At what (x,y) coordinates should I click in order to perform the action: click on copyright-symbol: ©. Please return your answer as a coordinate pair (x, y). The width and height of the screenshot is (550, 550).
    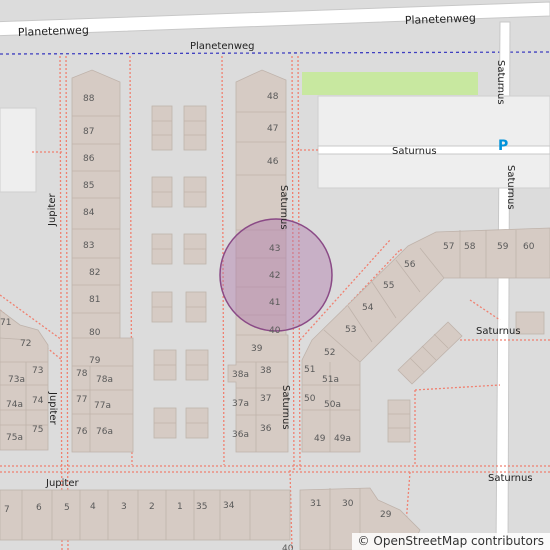
    Looking at the image, I should click on (363, 541).